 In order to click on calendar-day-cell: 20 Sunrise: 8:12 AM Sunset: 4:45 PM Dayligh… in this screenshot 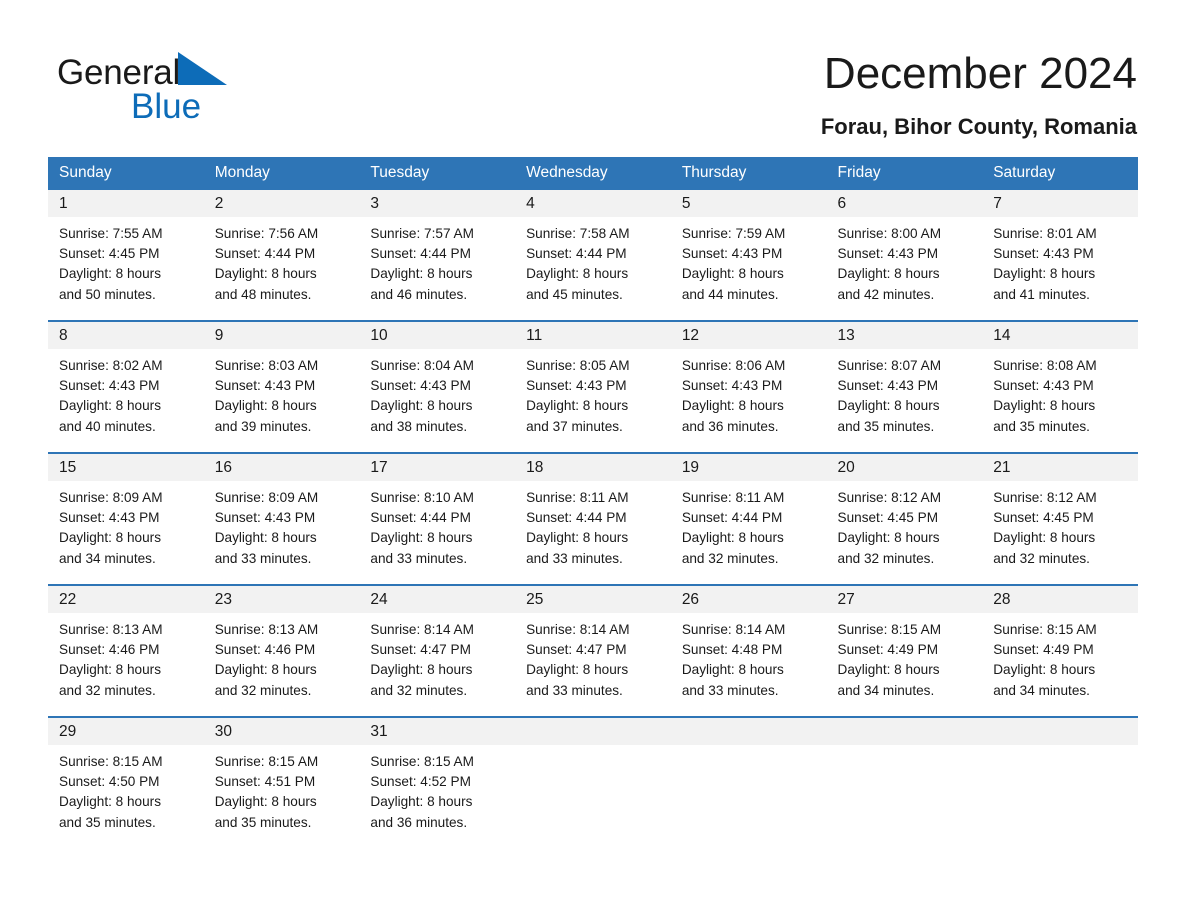, I will do `click(904, 510)`.